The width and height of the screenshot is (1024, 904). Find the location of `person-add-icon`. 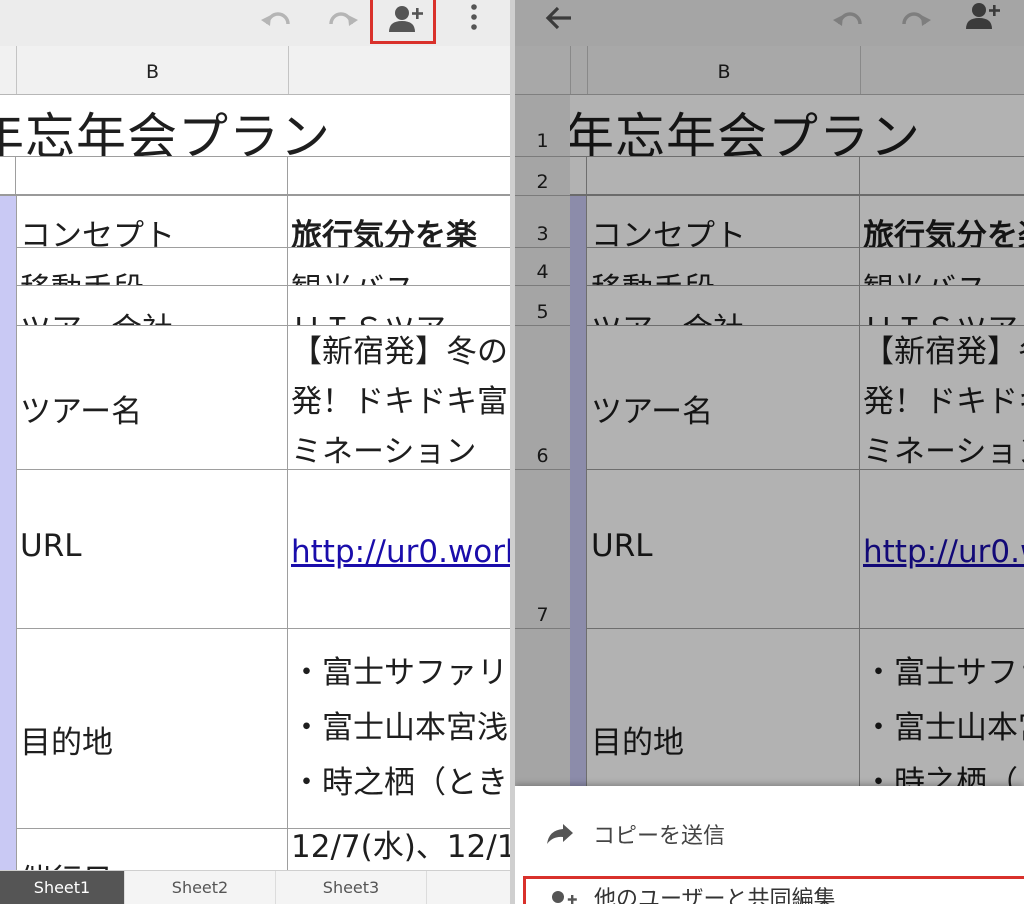

person-add-icon is located at coordinates (564, 897).